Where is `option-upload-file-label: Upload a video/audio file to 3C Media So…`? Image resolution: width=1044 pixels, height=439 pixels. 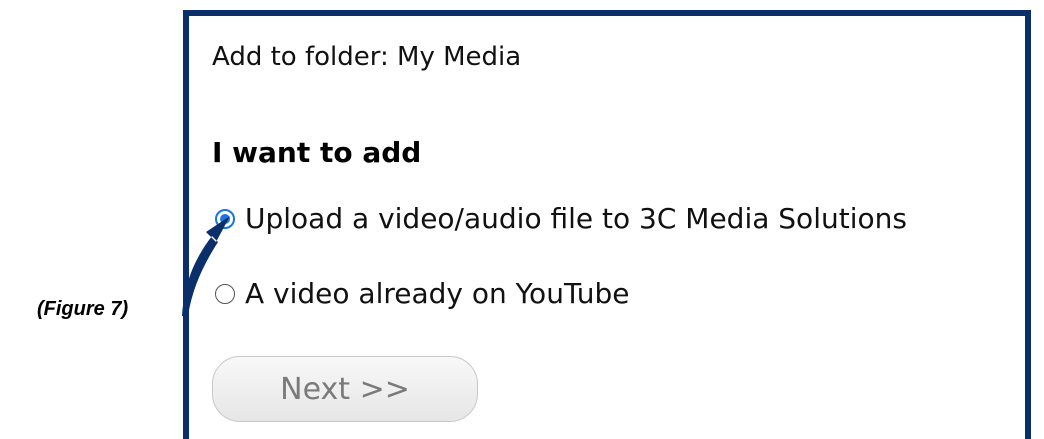
option-upload-file-label: Upload a video/audio file to 3C Media So… is located at coordinates (576, 218).